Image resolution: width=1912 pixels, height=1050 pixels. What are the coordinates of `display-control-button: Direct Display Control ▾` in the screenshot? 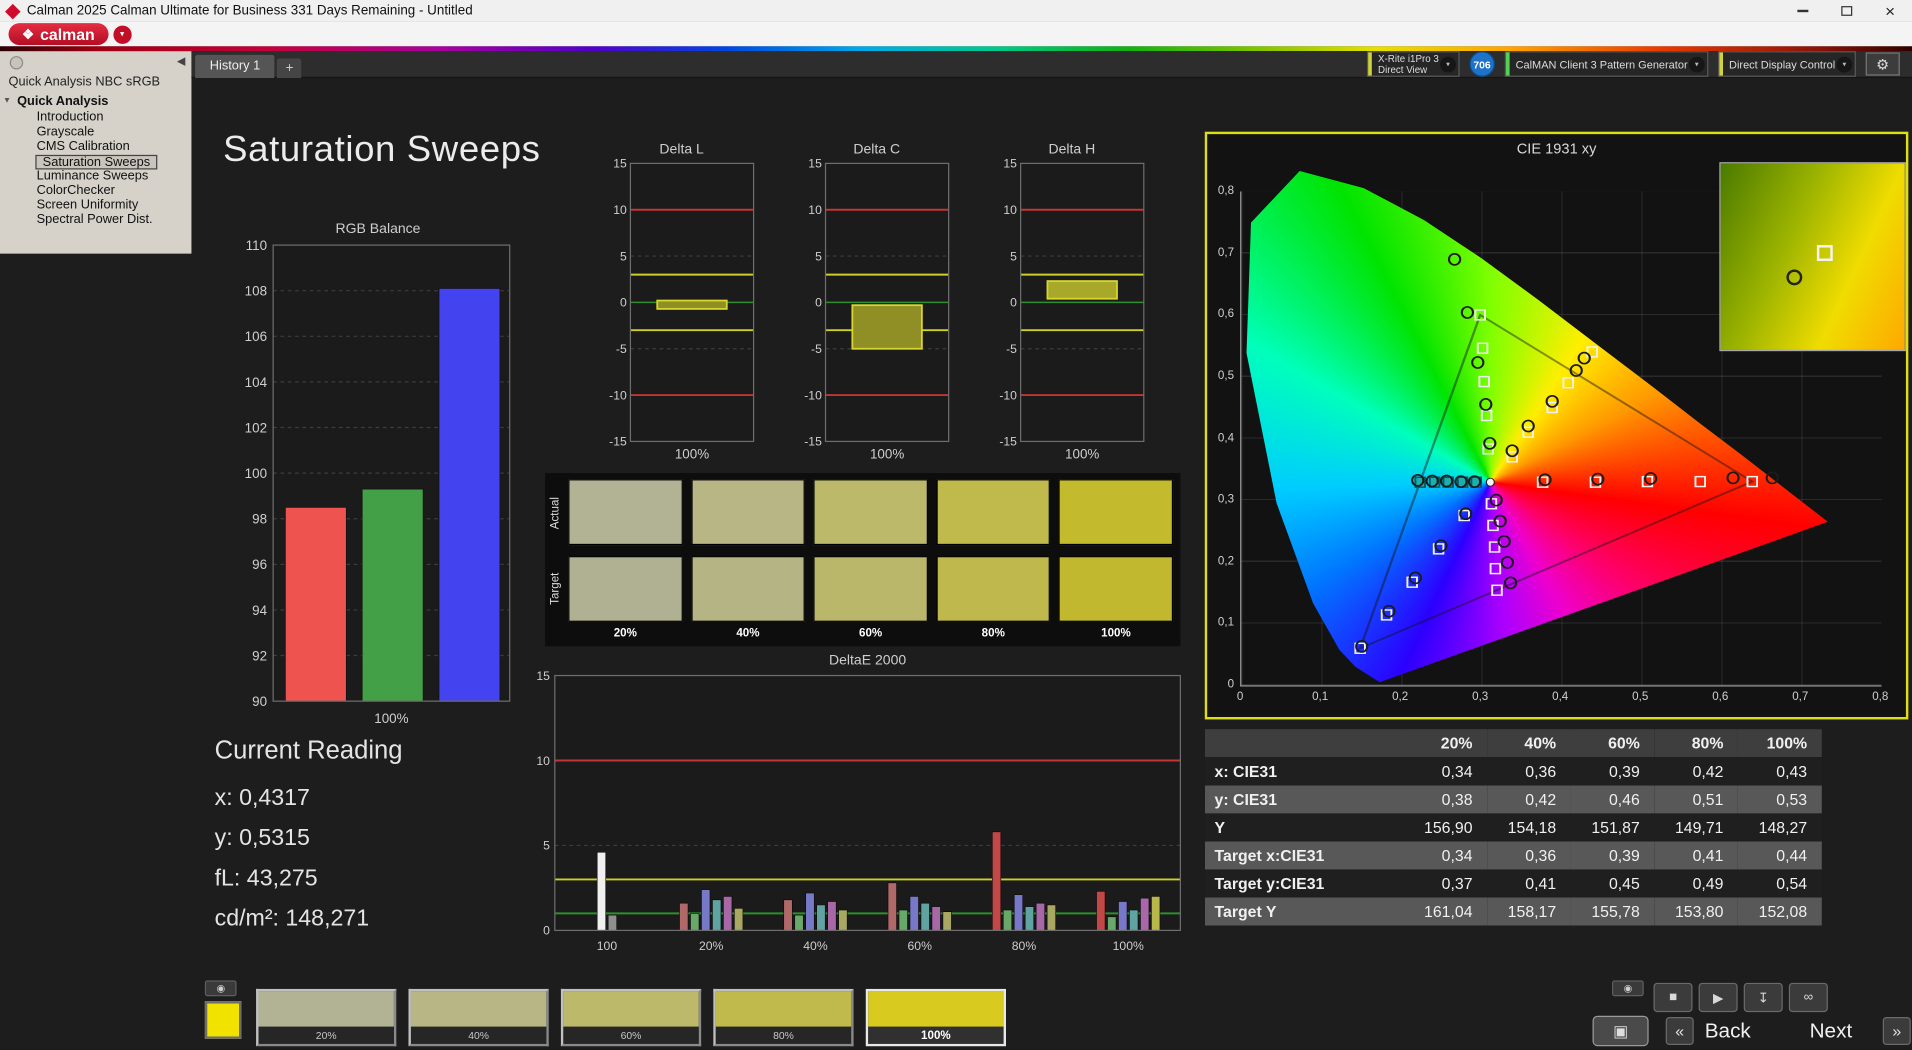 It's located at (1787, 64).